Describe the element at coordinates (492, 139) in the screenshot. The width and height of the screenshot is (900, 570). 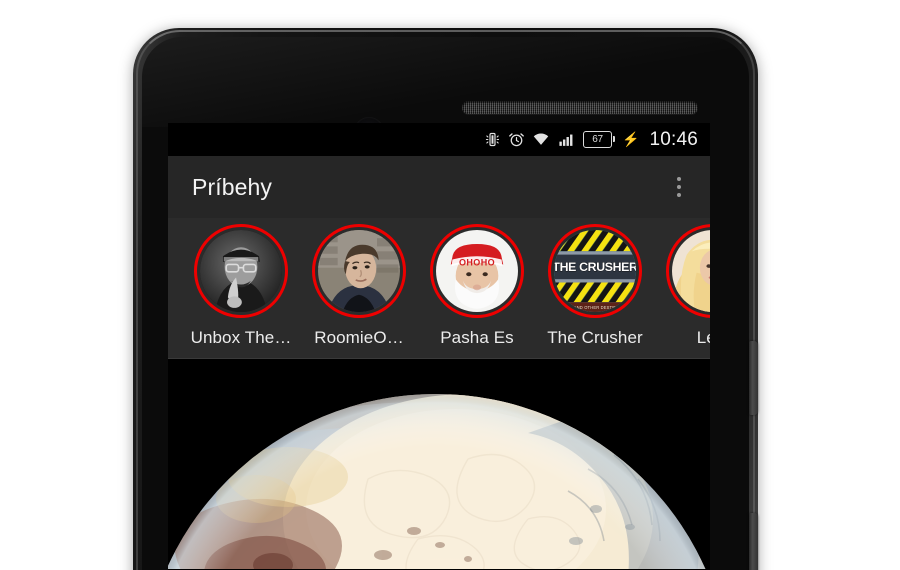
I see `vibrate-icon` at that location.